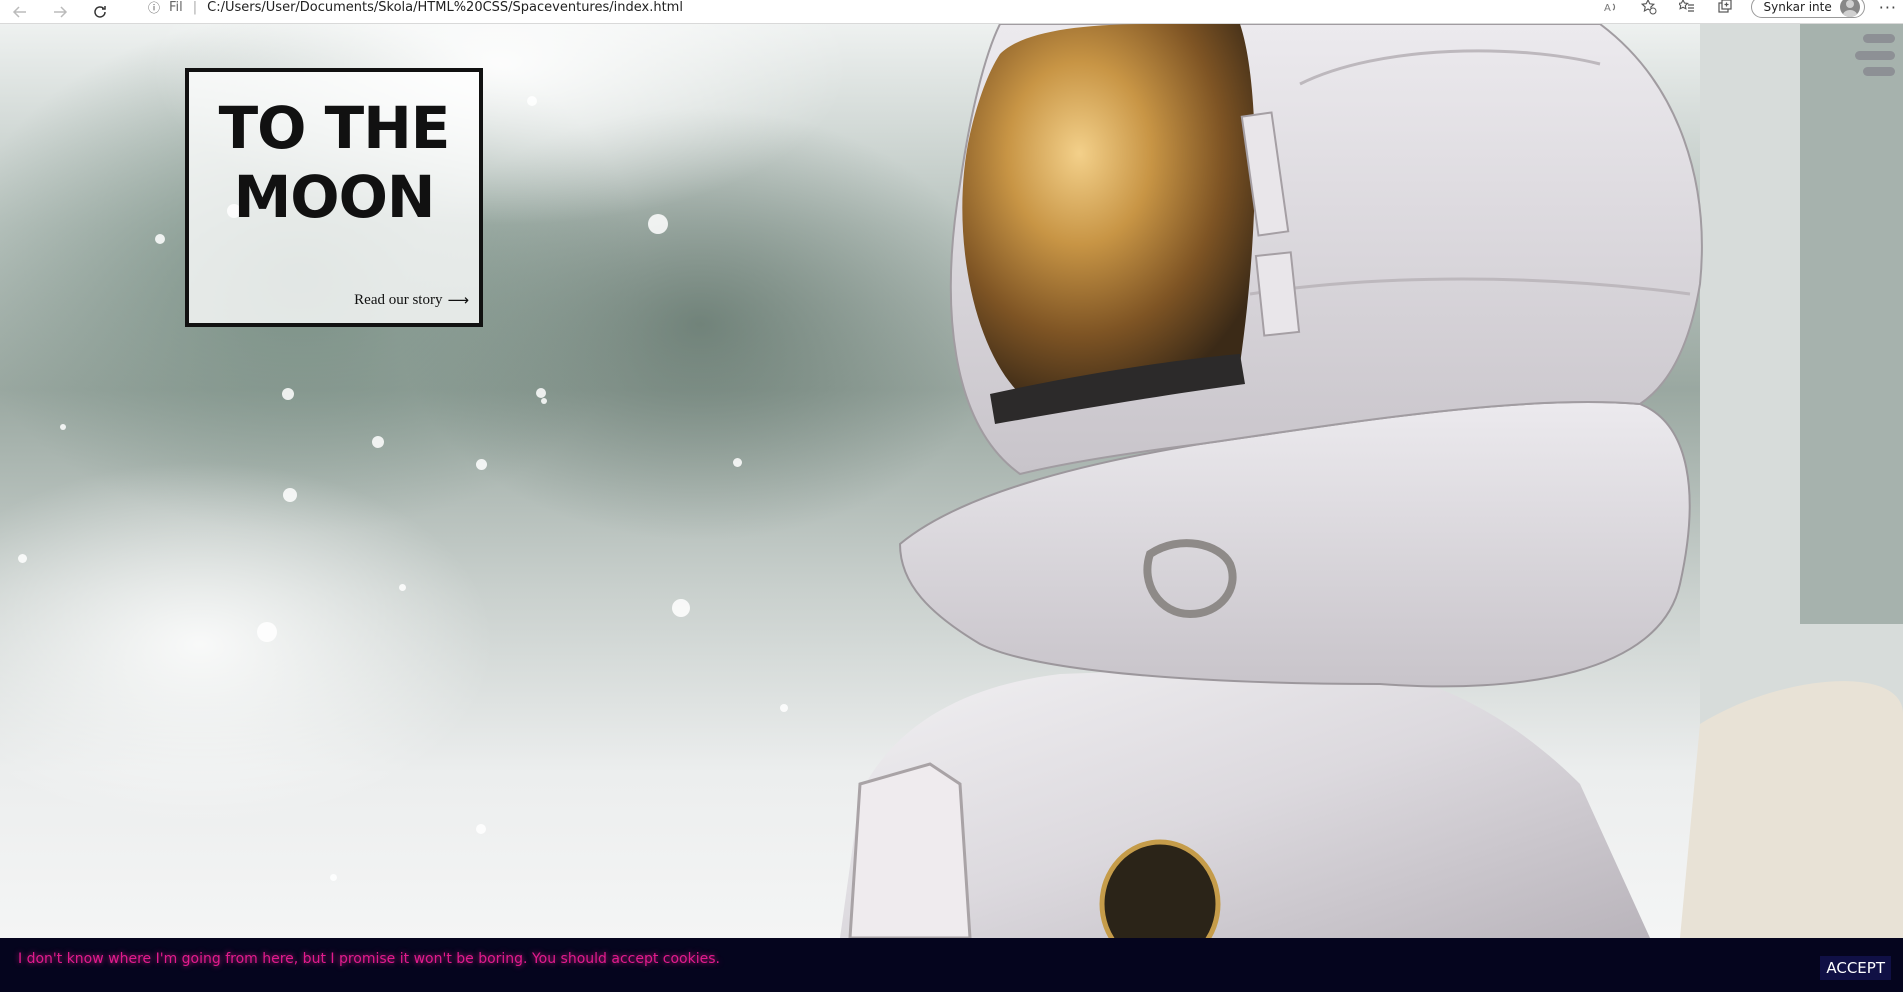 The width and height of the screenshot is (1903, 995). Describe the element at coordinates (176, 7) in the screenshot. I see `url-scheme: Fil` at that location.